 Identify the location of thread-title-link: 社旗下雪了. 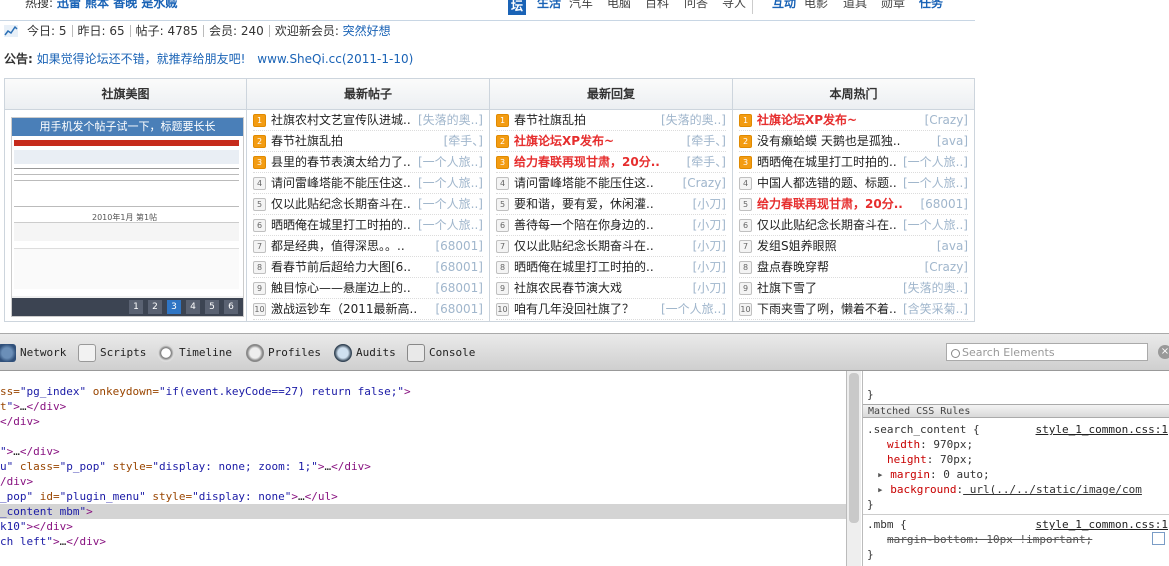
(787, 288).